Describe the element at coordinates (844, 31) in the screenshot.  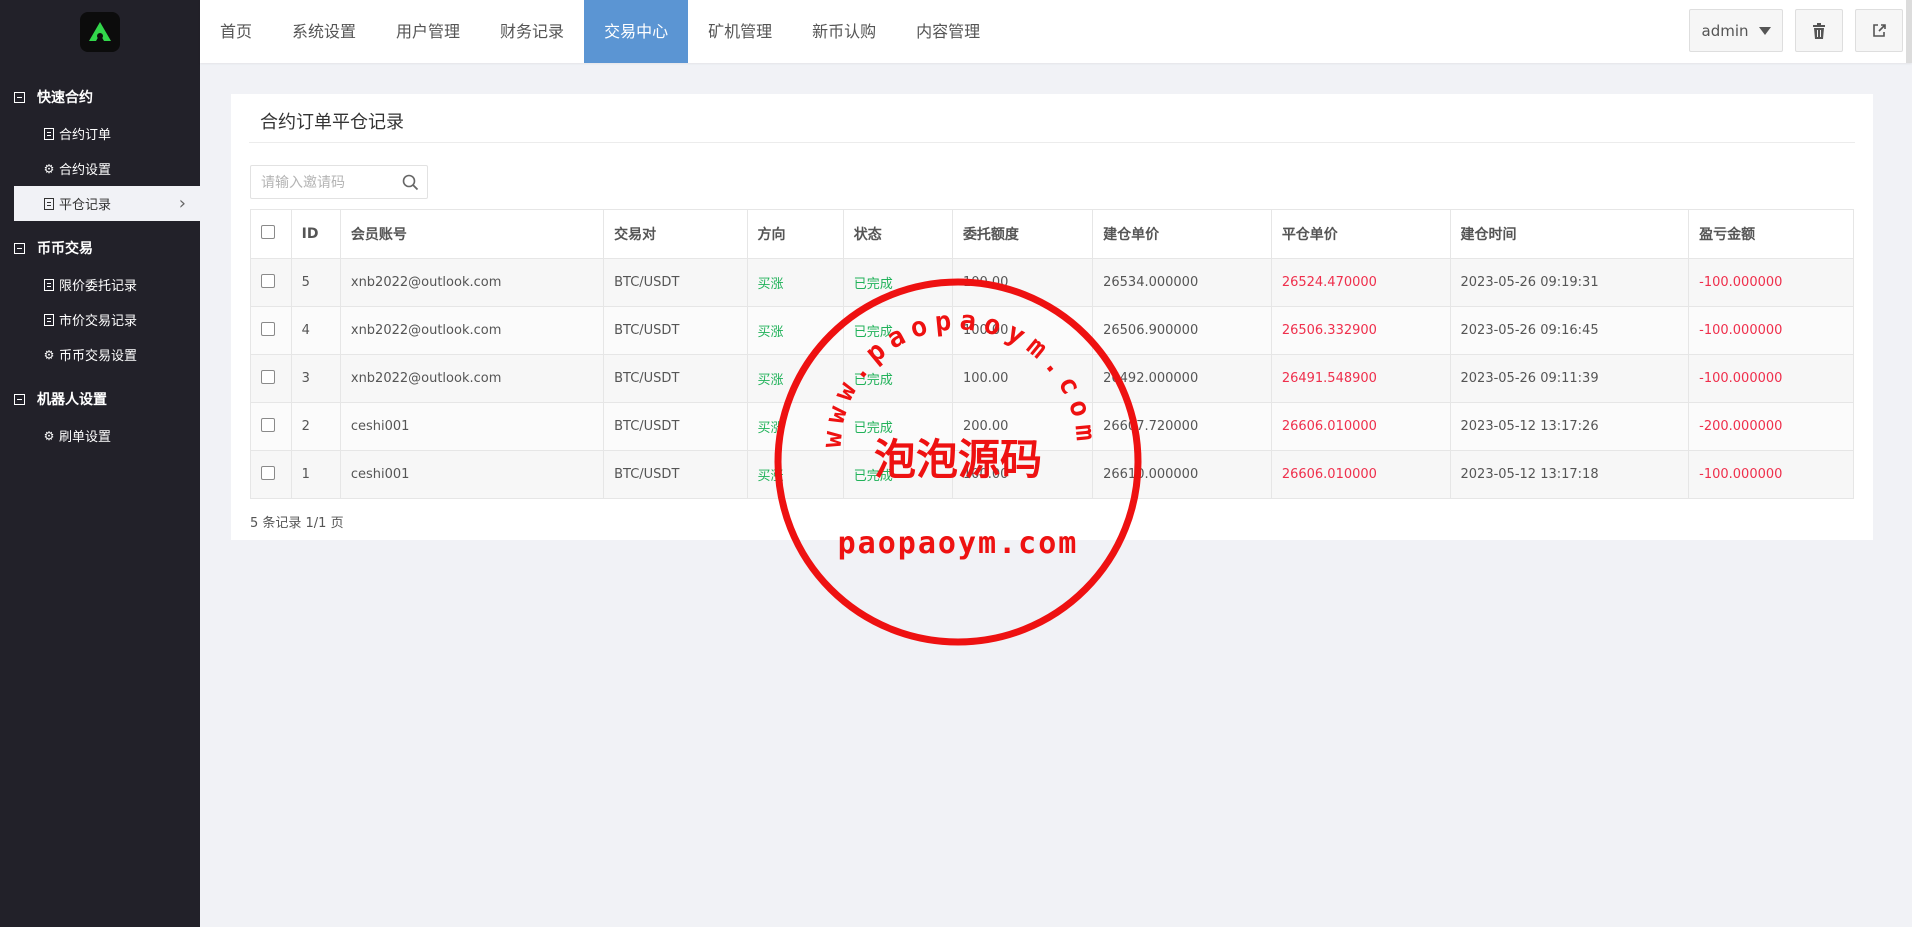
I see `nav-tab: 新币认购` at that location.